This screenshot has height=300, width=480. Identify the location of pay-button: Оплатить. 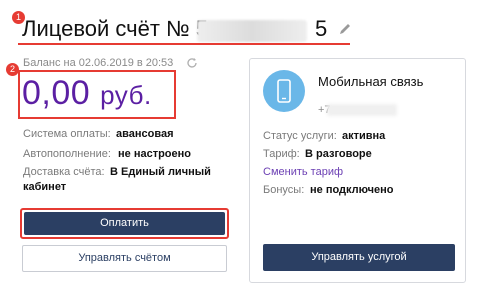
(124, 223).